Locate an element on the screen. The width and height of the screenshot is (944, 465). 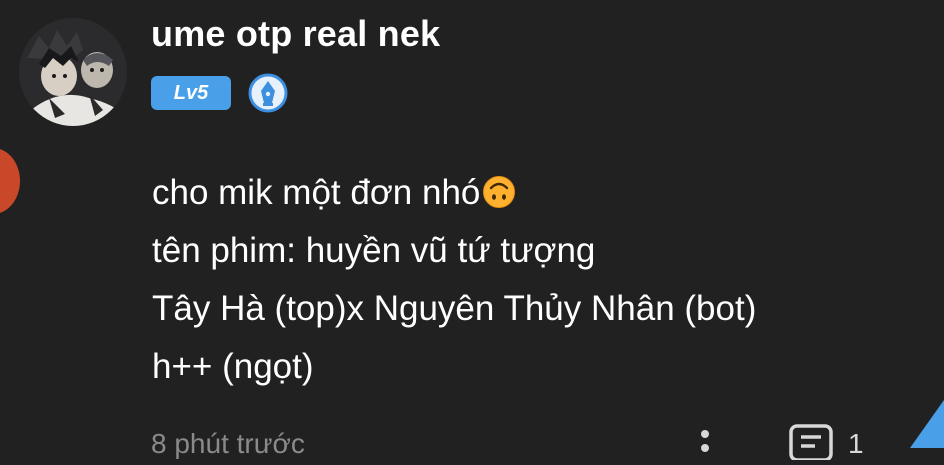
fountain-pen-icon is located at coordinates (268, 93).